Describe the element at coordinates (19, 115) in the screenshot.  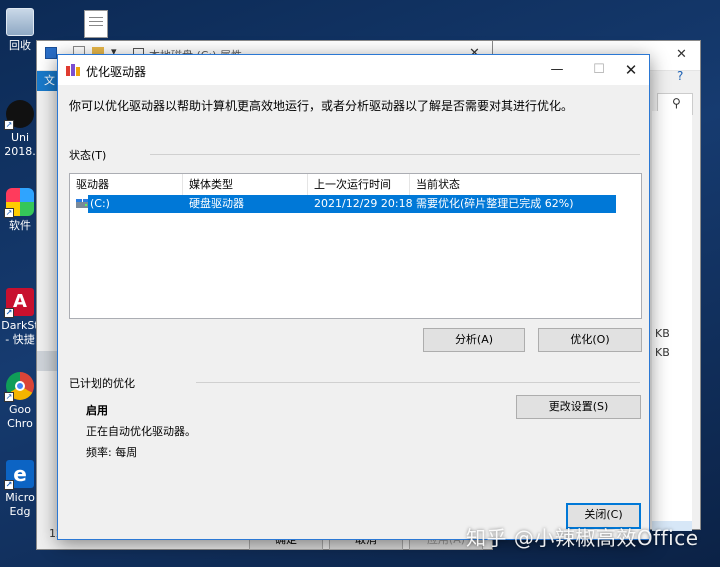
I see `unity-icon: ↗` at that location.